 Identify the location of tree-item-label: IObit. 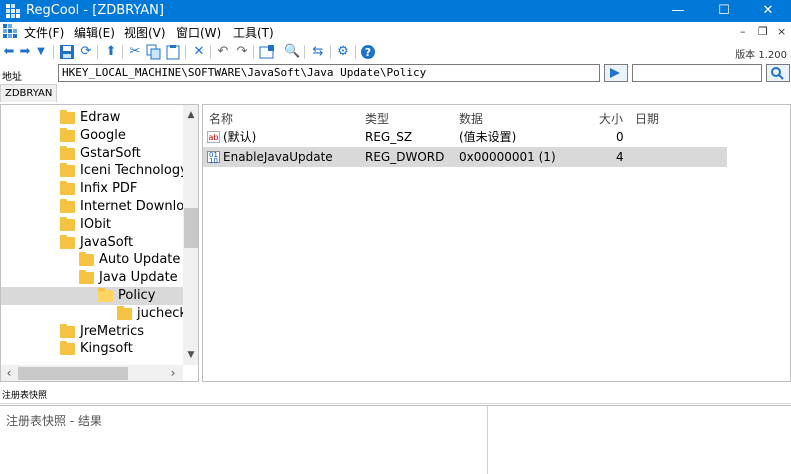
(96, 224).